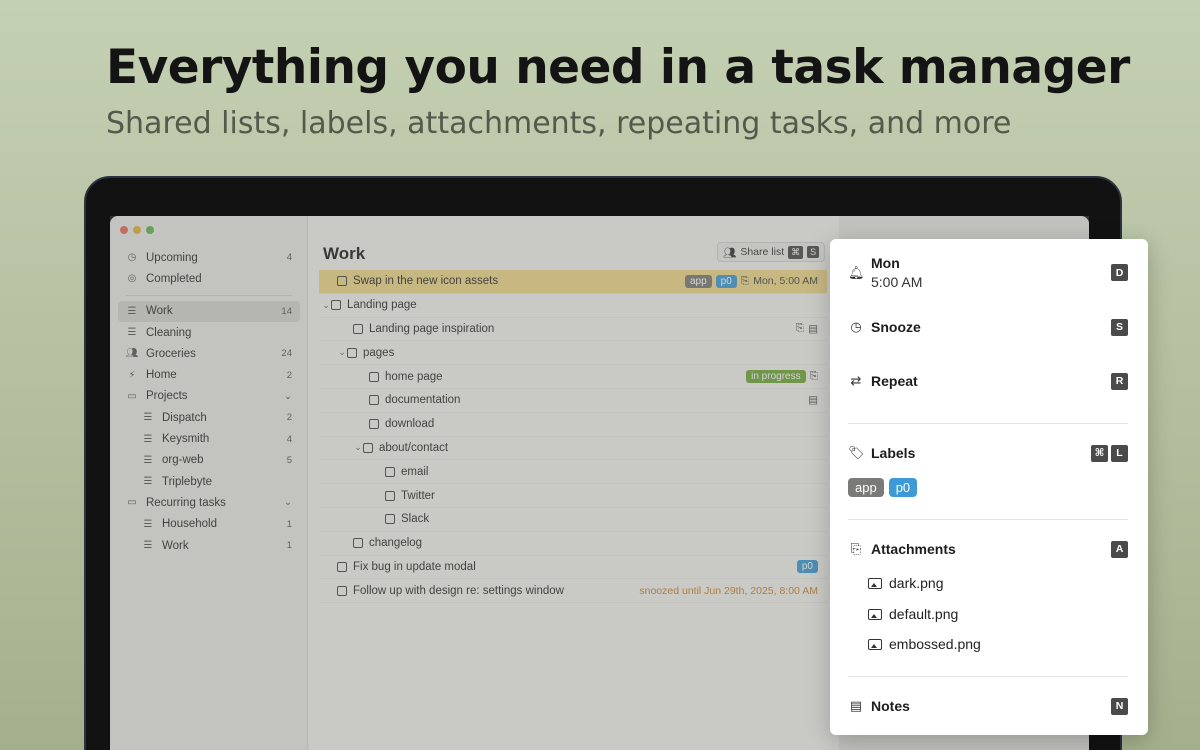  Describe the element at coordinates (618, 67) in the screenshot. I see `hero-headline: Everything you need in a task manager` at that location.